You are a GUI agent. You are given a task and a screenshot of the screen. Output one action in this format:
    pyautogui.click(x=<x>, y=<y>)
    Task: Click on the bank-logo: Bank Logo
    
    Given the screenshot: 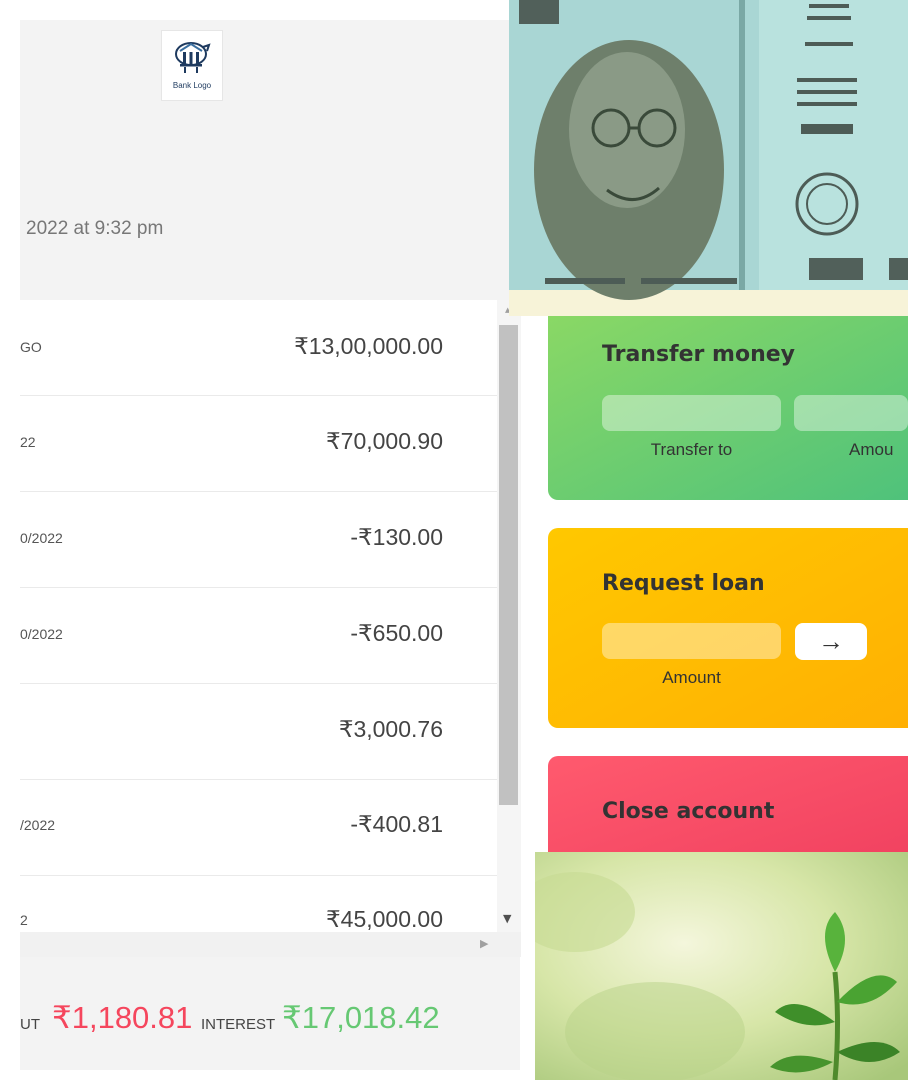 What is the action you would take?
    pyautogui.click(x=192, y=65)
    